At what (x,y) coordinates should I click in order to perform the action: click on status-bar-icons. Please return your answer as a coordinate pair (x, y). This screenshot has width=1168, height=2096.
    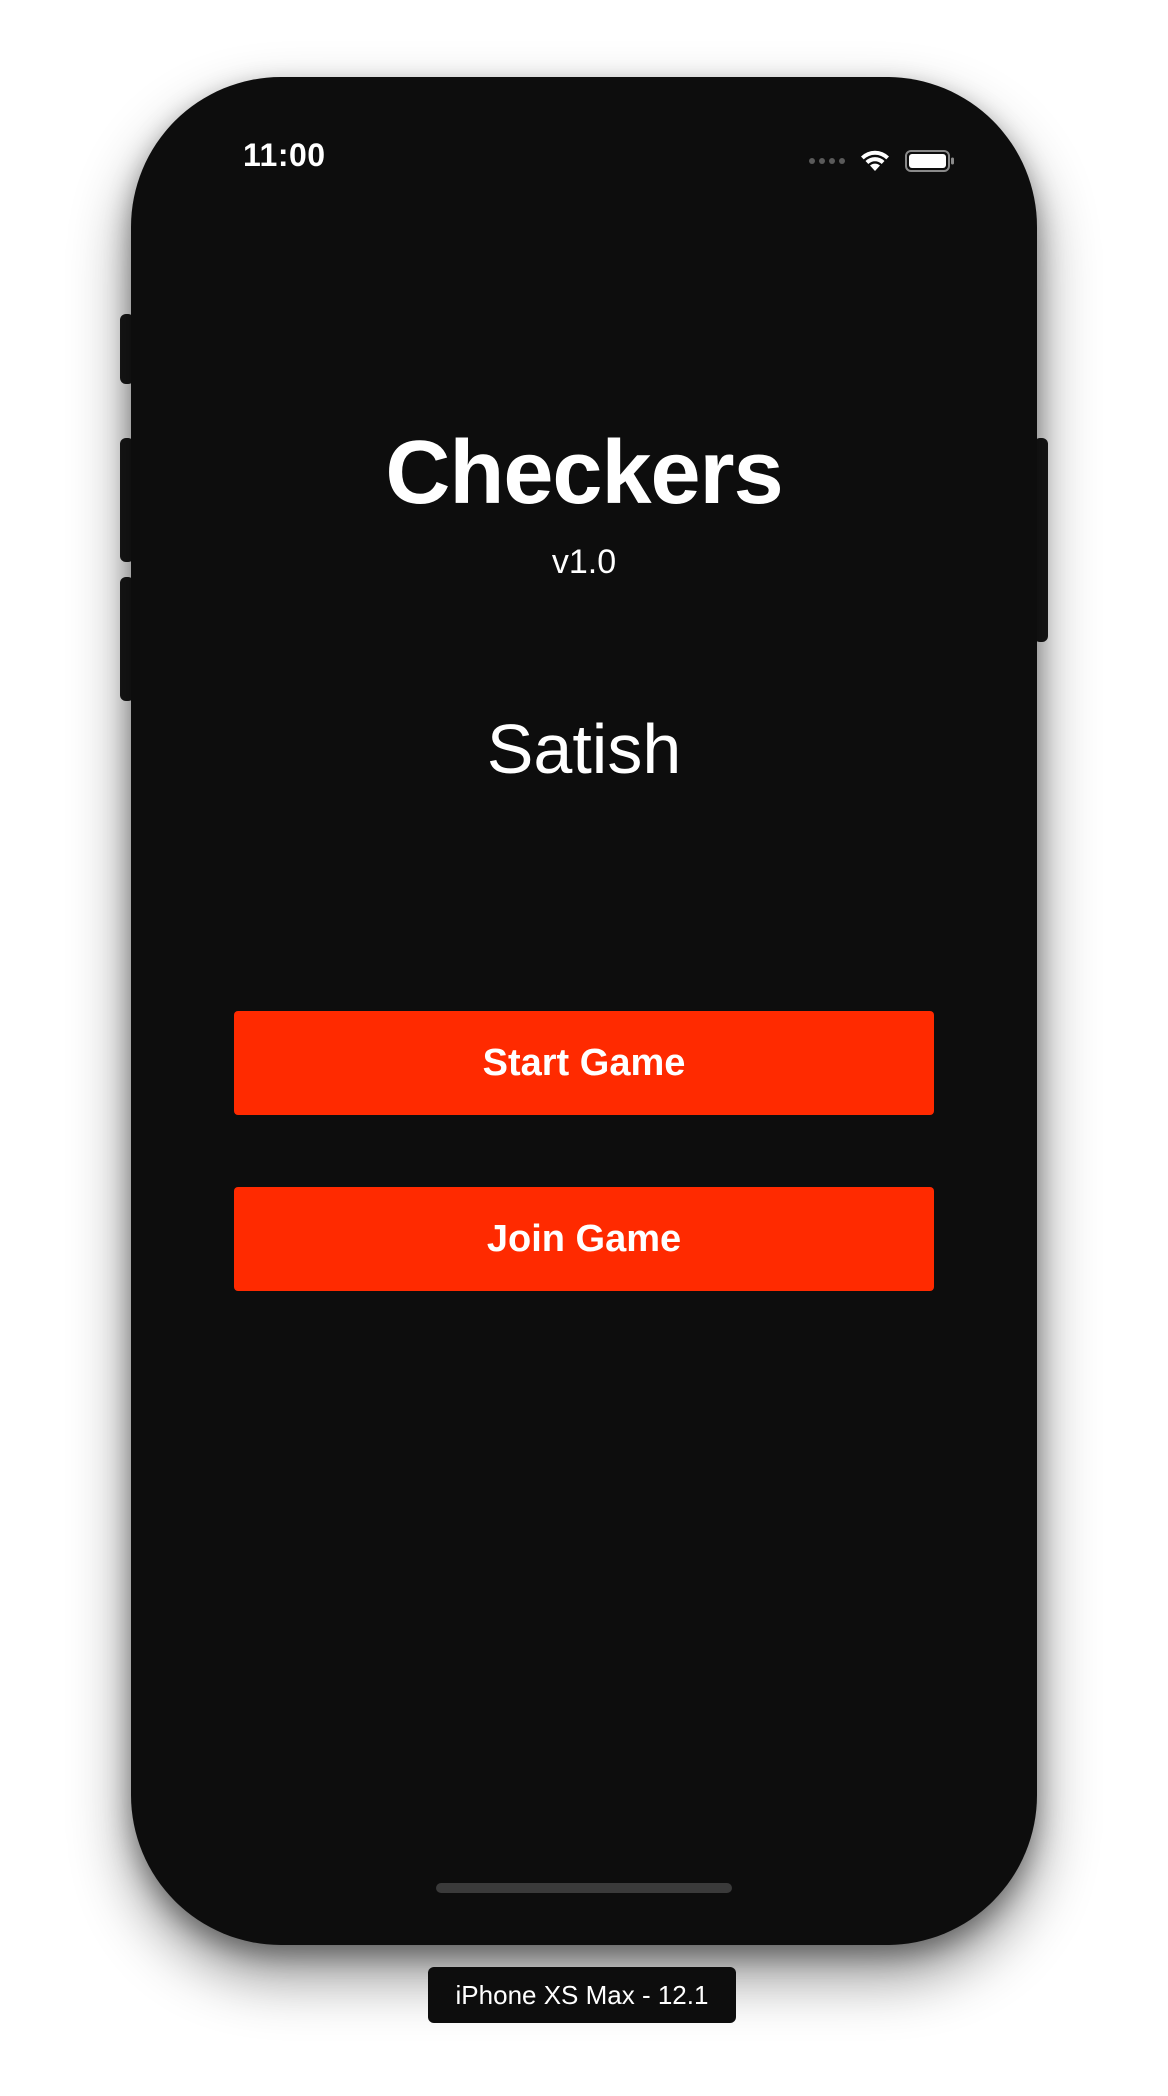
    Looking at the image, I should click on (882, 161).